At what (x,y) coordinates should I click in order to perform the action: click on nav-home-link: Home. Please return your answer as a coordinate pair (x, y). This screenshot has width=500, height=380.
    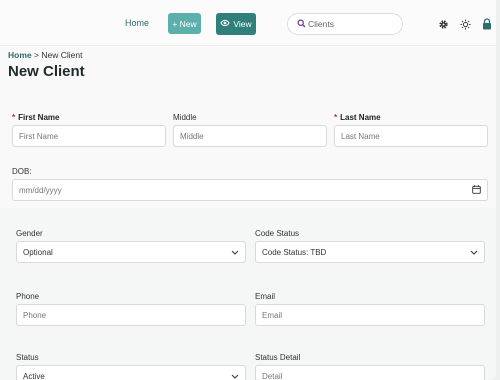
    Looking at the image, I should click on (137, 23).